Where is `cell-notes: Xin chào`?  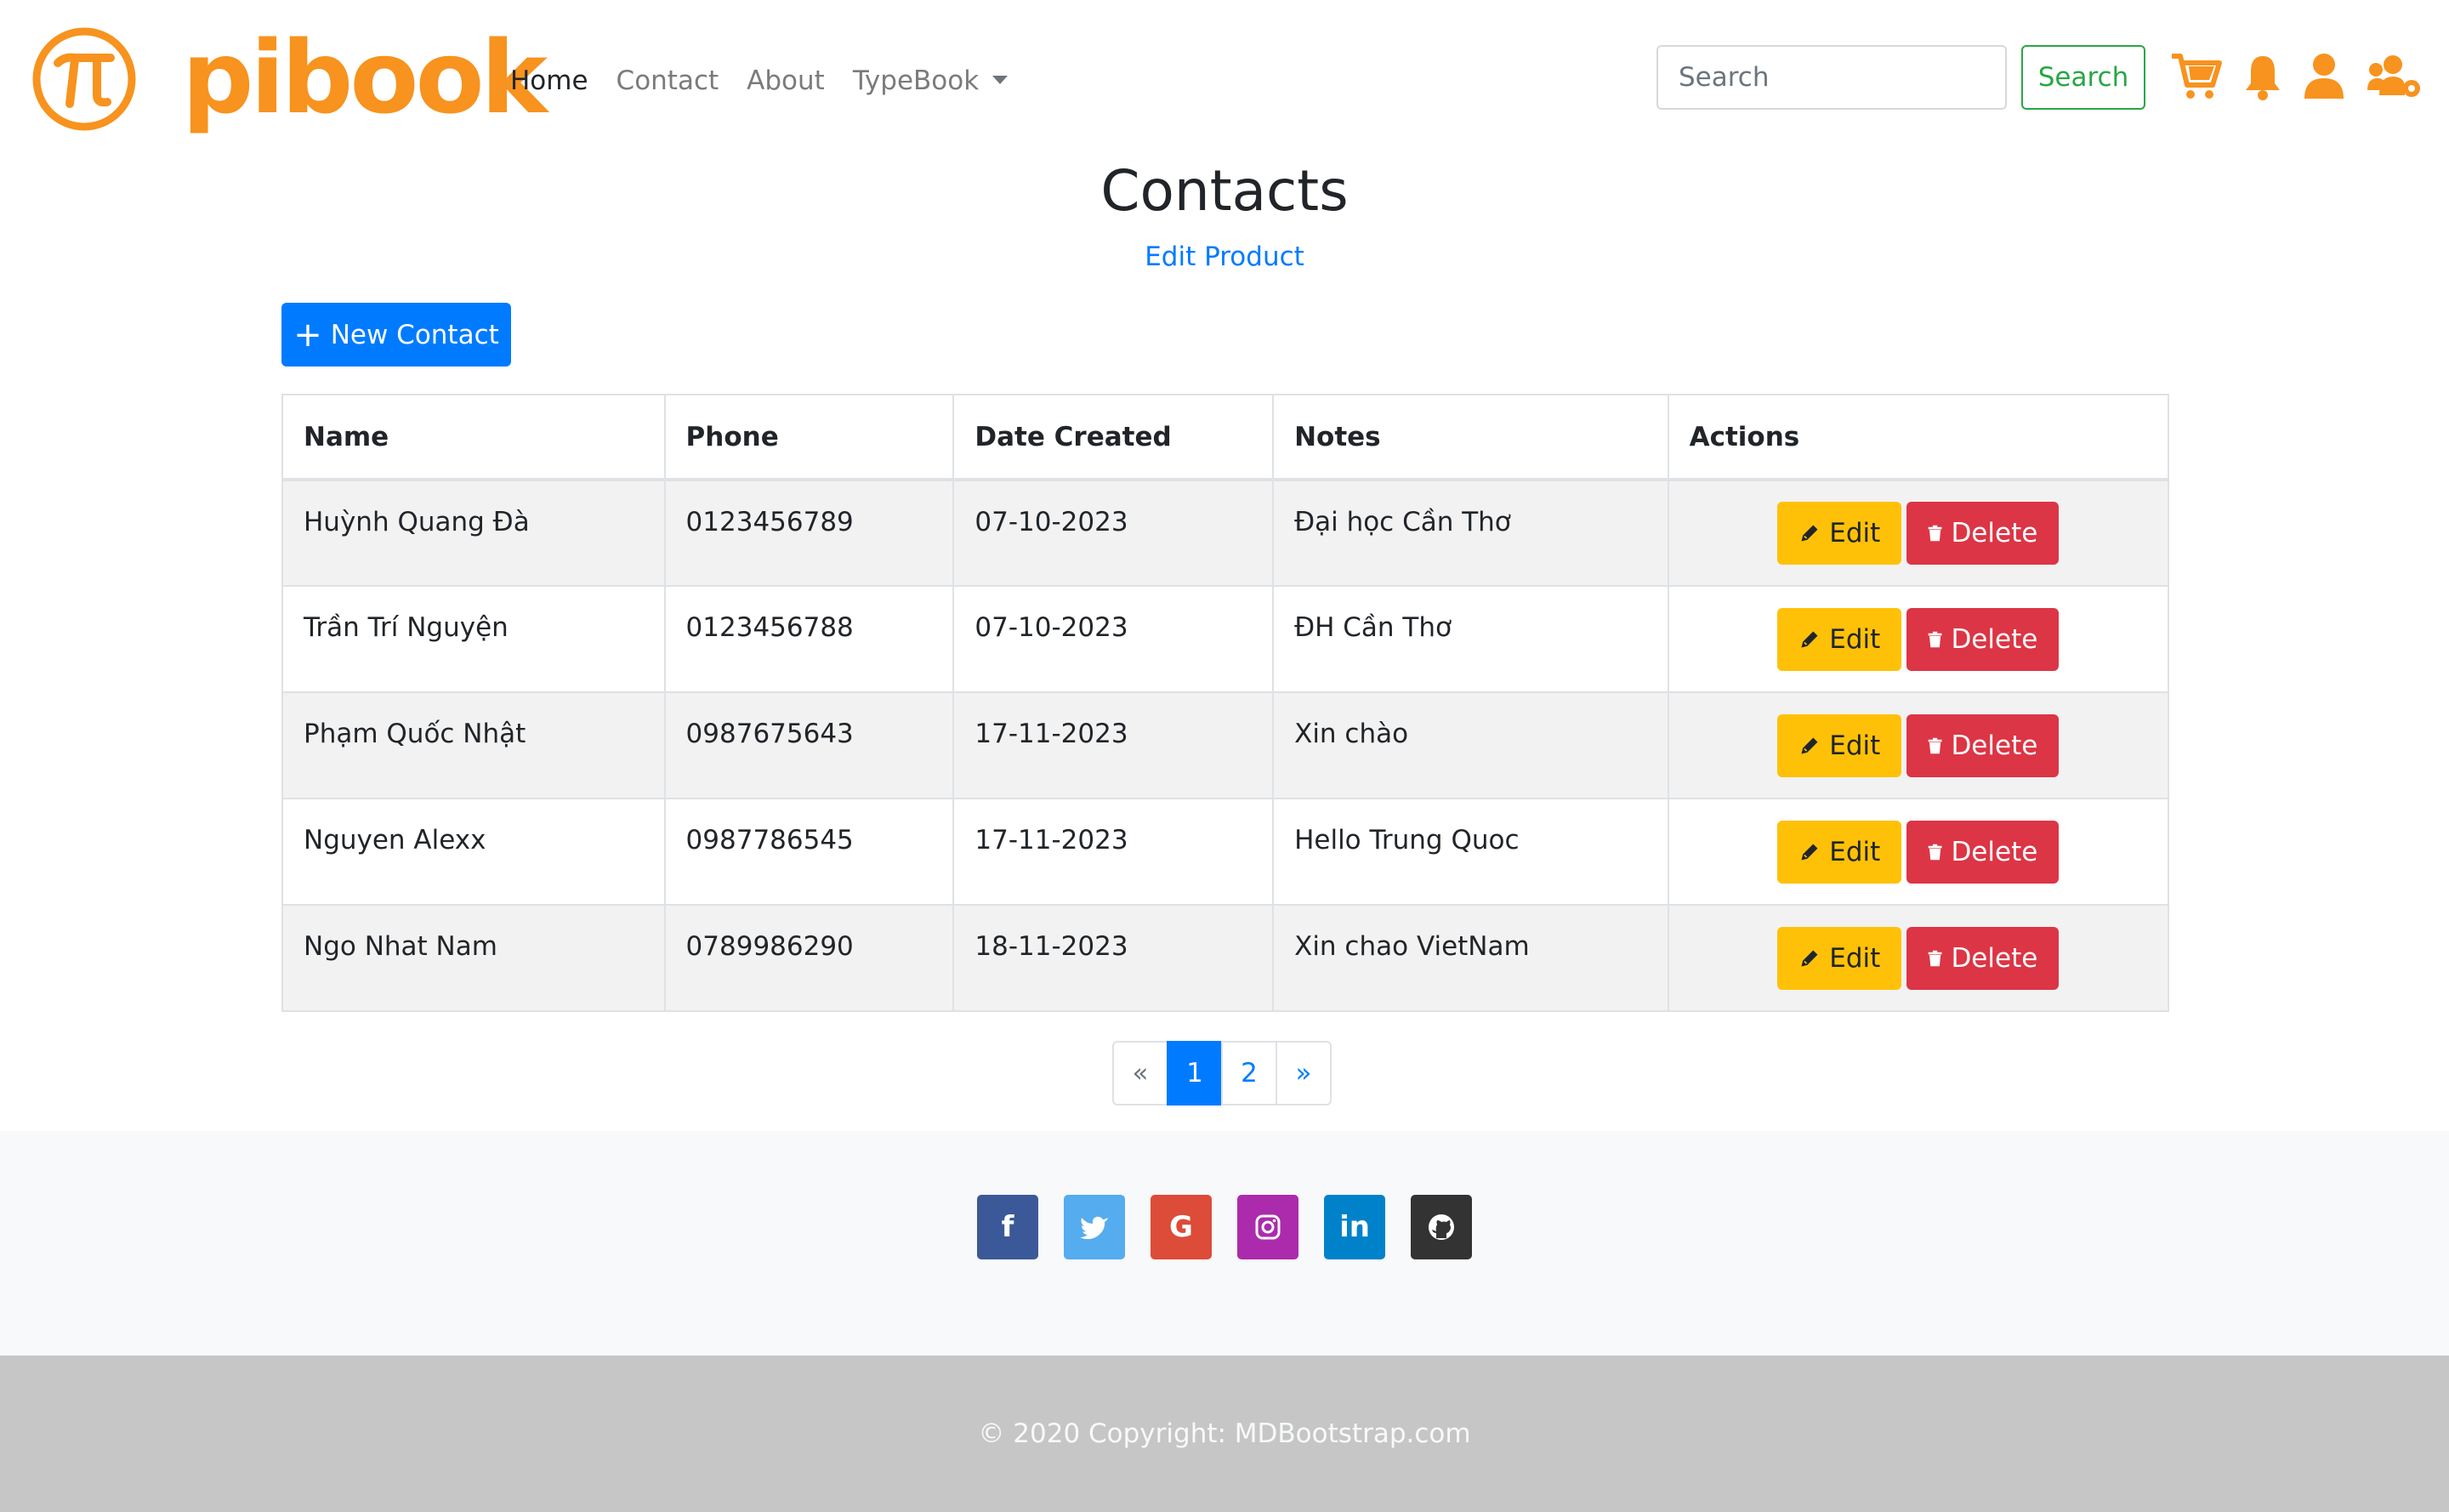 cell-notes: Xin chào is located at coordinates (1470, 745).